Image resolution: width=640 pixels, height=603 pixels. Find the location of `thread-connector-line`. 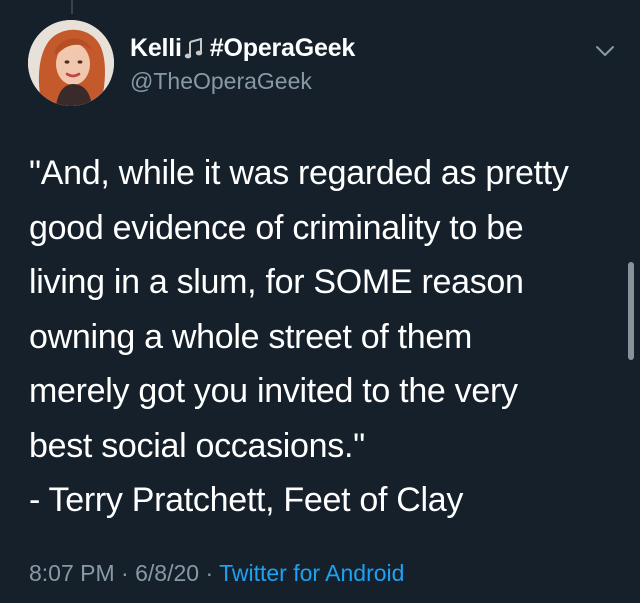

thread-connector-line is located at coordinates (72, 7).